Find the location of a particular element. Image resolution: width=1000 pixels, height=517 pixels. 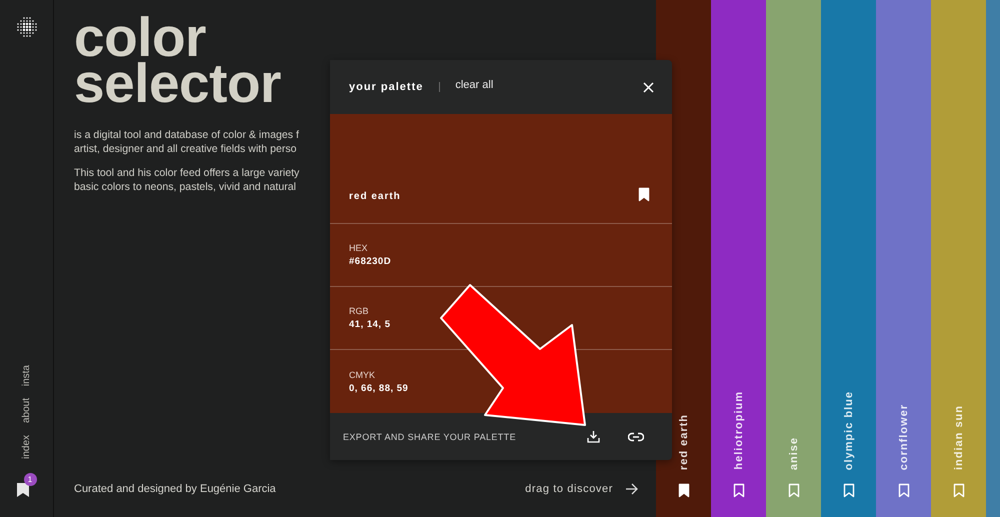

color-strip: olympic blue is located at coordinates (848, 258).